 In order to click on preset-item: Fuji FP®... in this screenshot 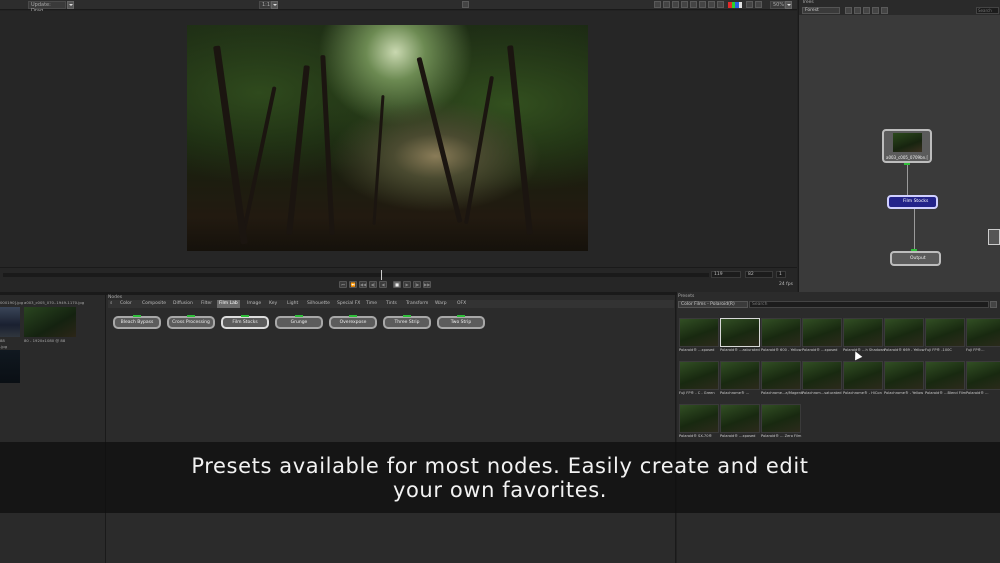, I will do `click(983, 337)`.